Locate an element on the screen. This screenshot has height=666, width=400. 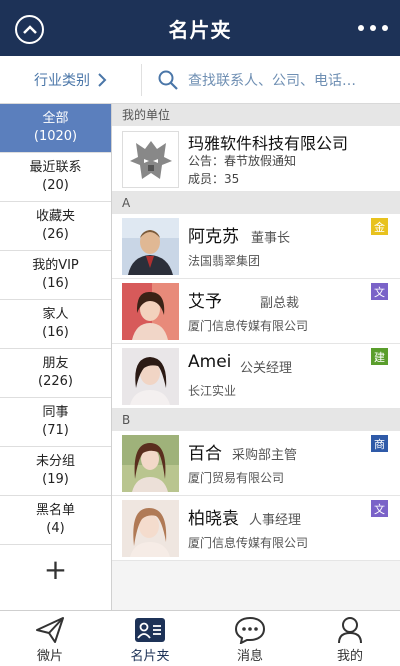
sidebar-item-recent: 最近联系 (20) is located at coordinates (55, 177).